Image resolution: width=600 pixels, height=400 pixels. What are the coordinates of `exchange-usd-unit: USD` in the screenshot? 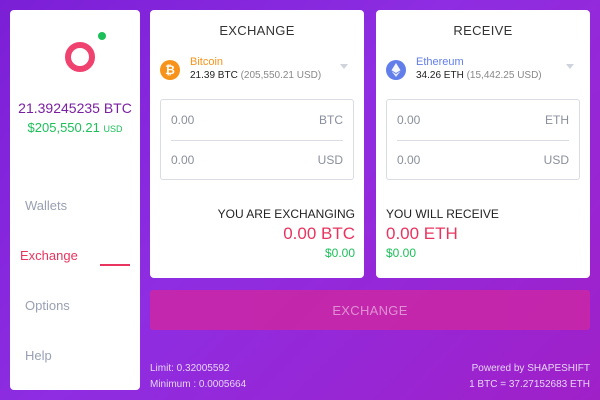 It's located at (330, 160).